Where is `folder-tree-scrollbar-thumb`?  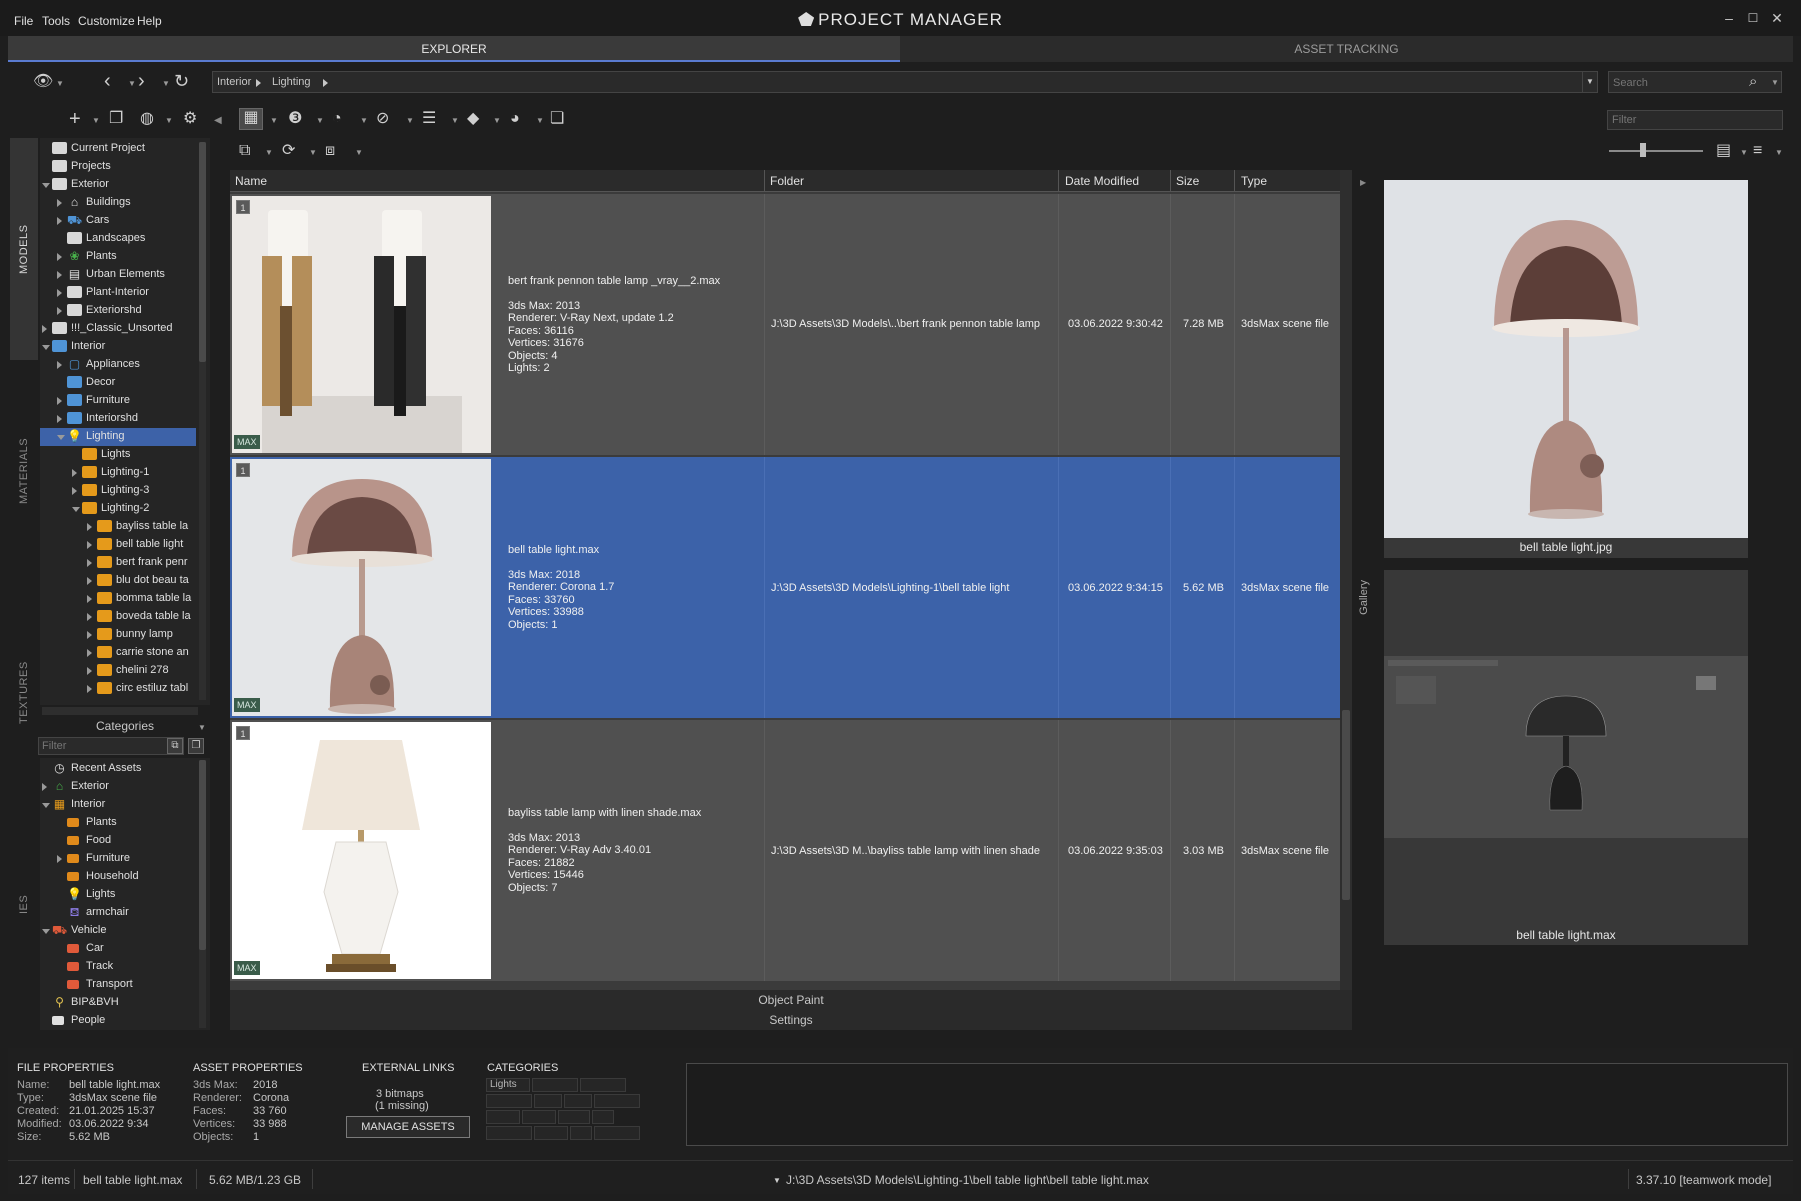
folder-tree-scrollbar-thumb is located at coordinates (202, 252).